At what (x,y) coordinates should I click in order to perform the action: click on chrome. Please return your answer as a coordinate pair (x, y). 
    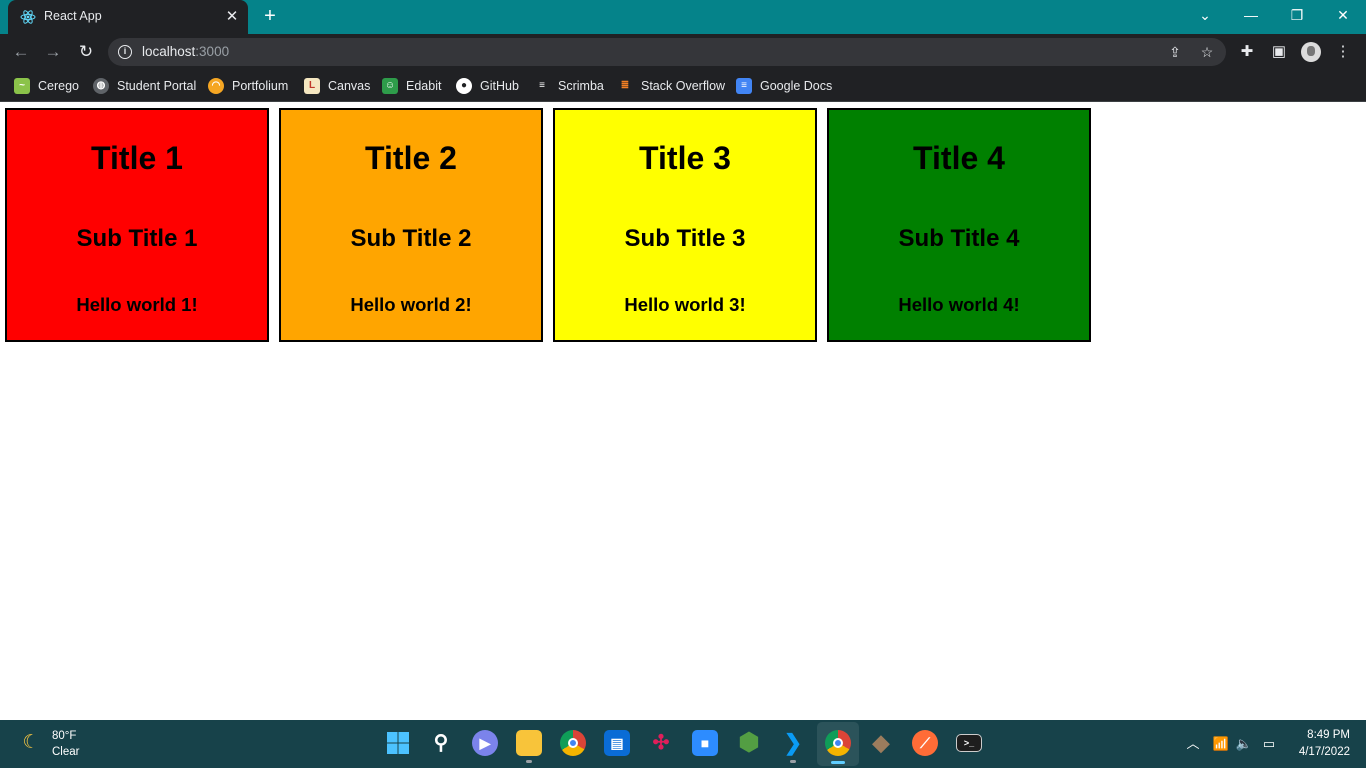
    Looking at the image, I should click on (573, 743).